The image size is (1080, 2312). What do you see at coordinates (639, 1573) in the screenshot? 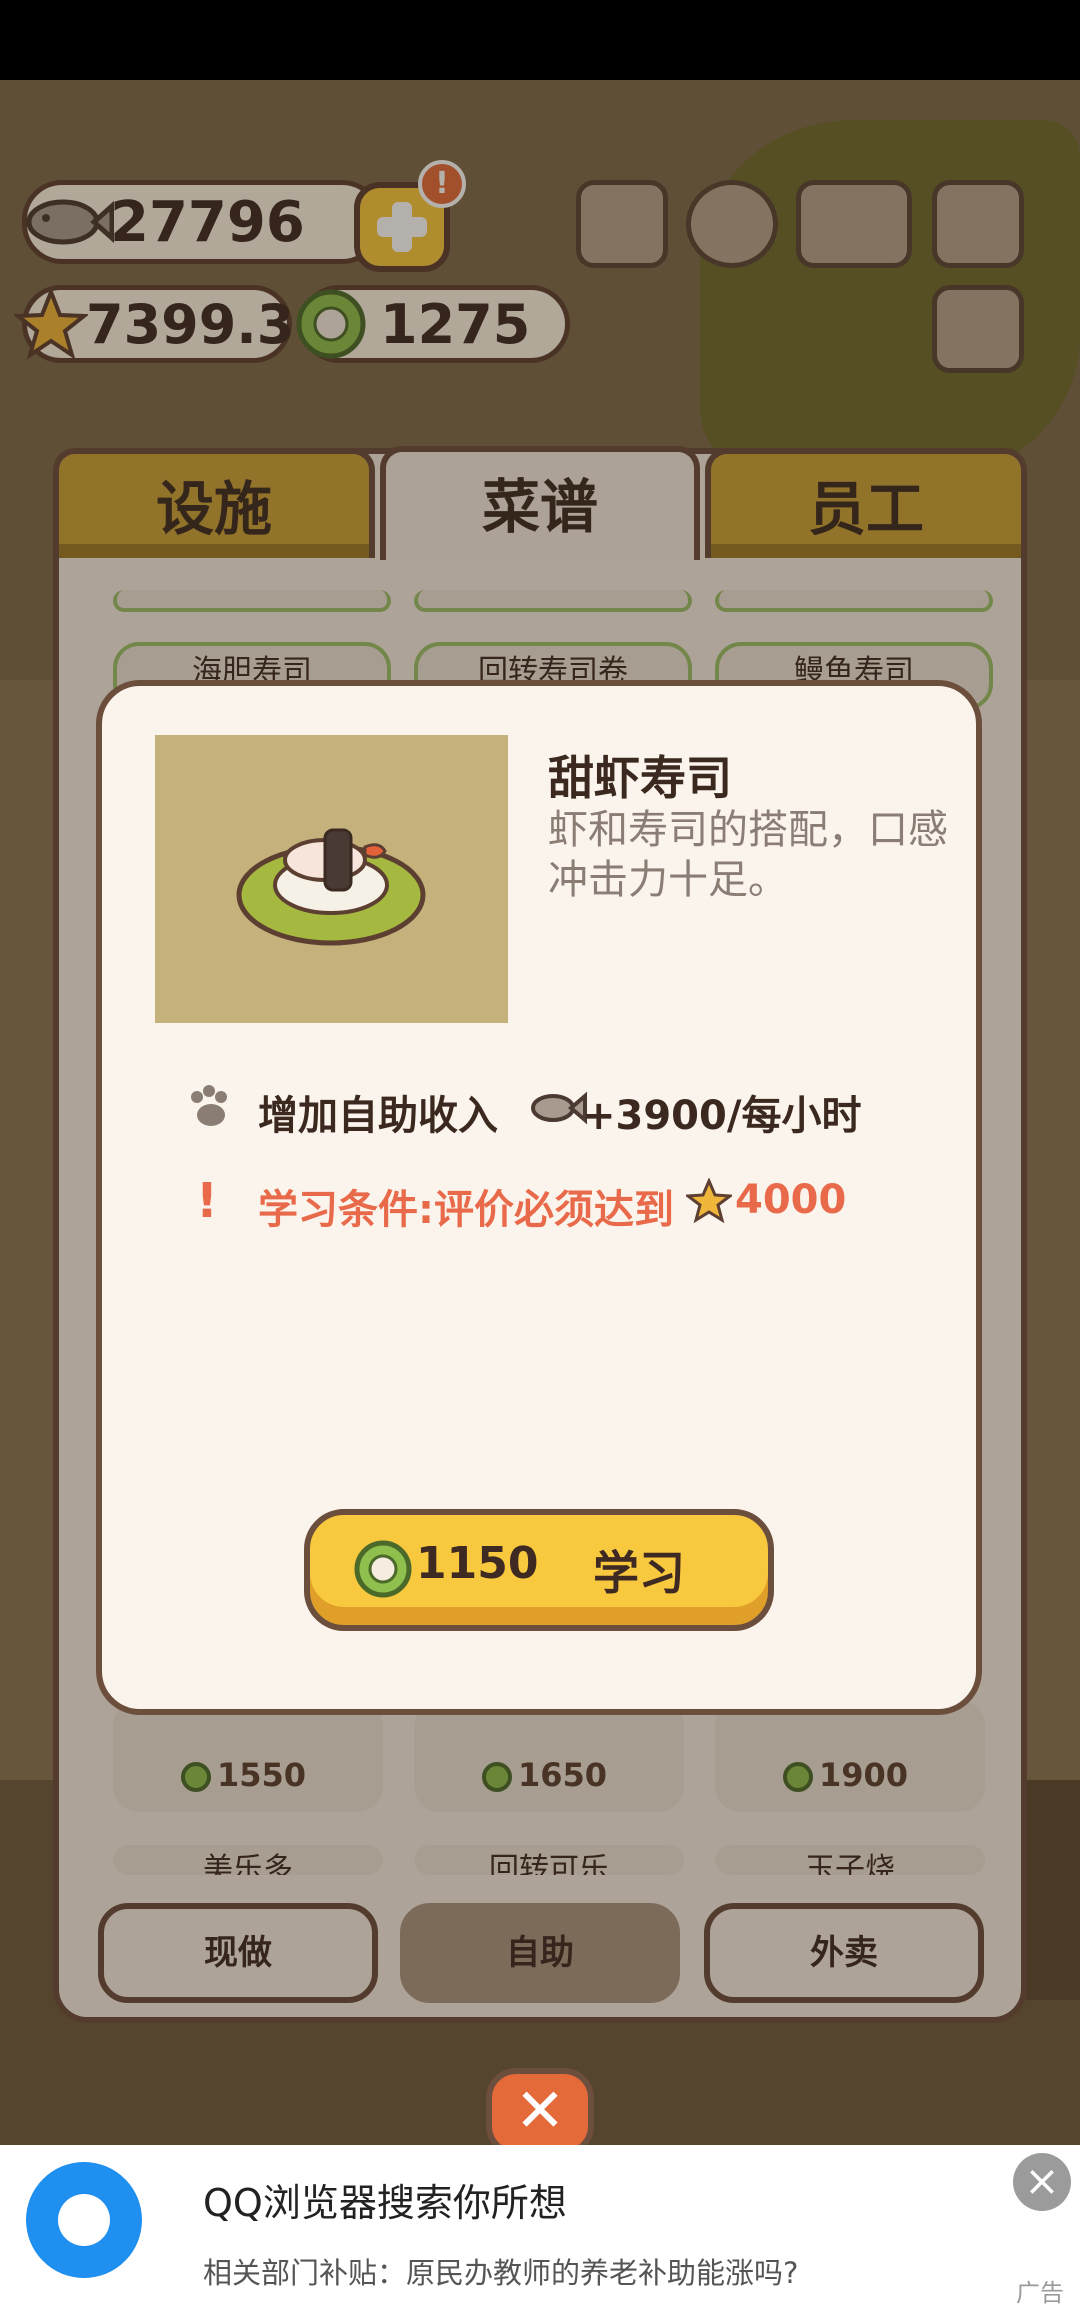
I see `learn-label: 学习` at bounding box center [639, 1573].